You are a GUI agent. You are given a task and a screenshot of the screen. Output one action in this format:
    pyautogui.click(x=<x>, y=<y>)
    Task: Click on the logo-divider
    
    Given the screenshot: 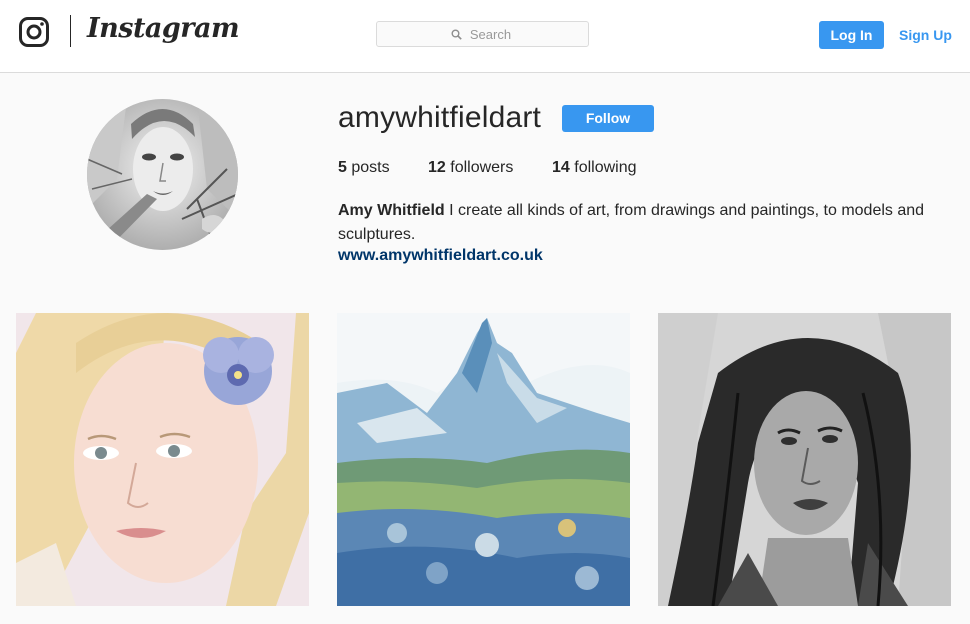 What is the action you would take?
    pyautogui.click(x=70, y=31)
    